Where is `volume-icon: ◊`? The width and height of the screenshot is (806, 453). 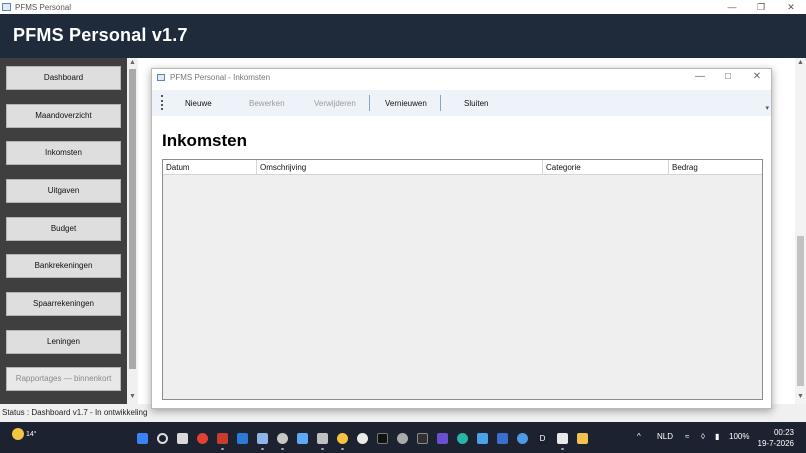
volume-icon: ◊ is located at coordinates (703, 436).